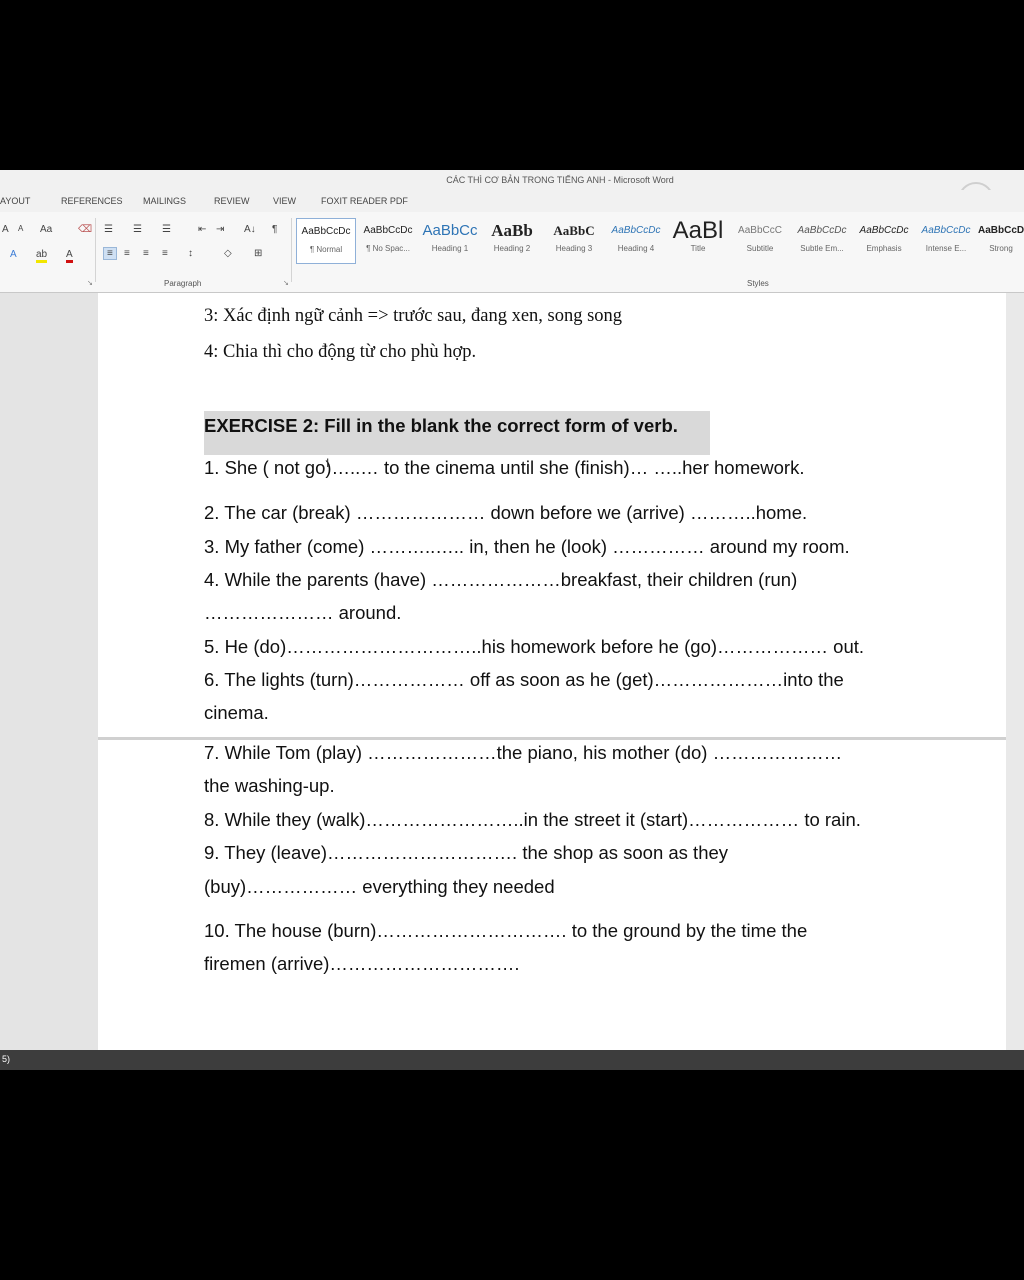  I want to click on styles-group-label: Styles, so click(758, 283).